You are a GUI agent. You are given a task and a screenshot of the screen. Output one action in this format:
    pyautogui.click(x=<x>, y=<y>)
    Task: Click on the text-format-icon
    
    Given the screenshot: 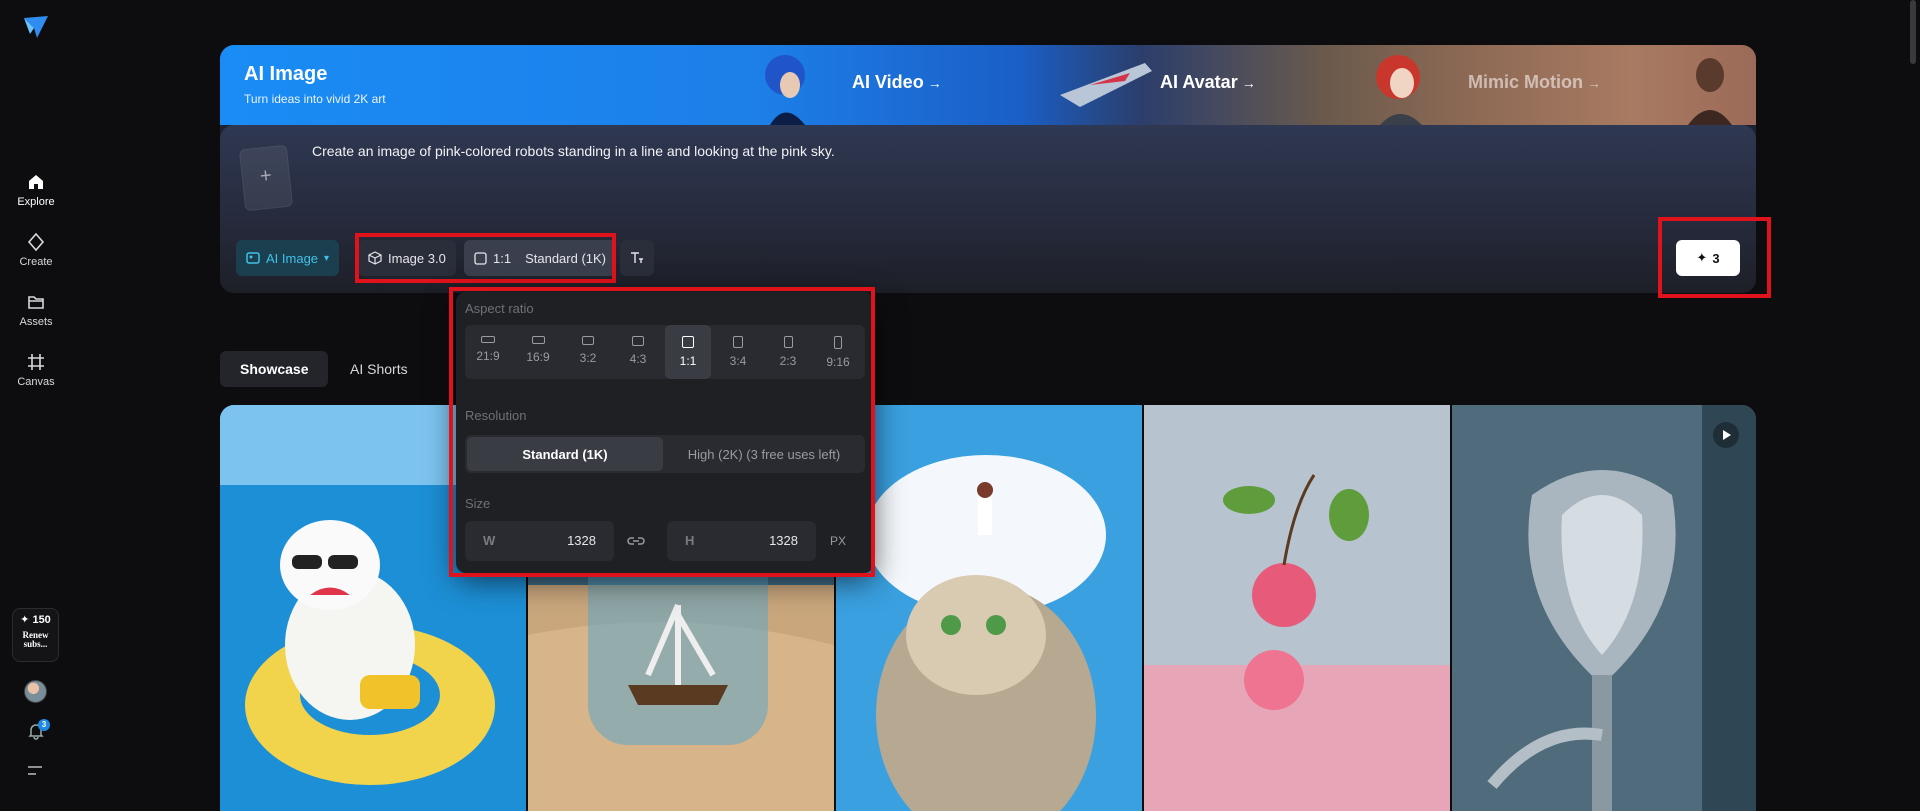 What is the action you would take?
    pyautogui.click(x=637, y=257)
    